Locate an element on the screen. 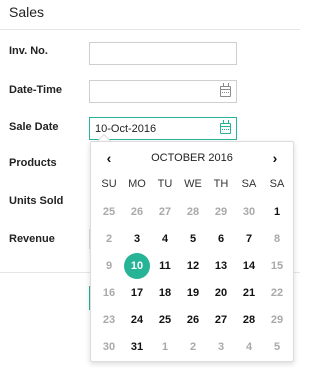 The width and height of the screenshot is (320, 368). calendar-day: 16 is located at coordinates (109, 293).